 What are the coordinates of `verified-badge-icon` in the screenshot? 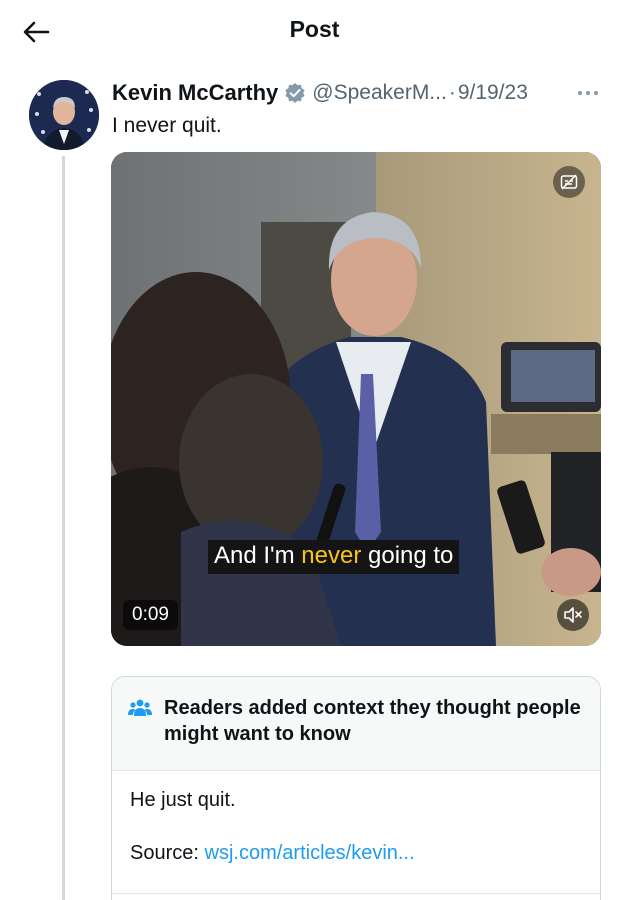 It's located at (295, 93).